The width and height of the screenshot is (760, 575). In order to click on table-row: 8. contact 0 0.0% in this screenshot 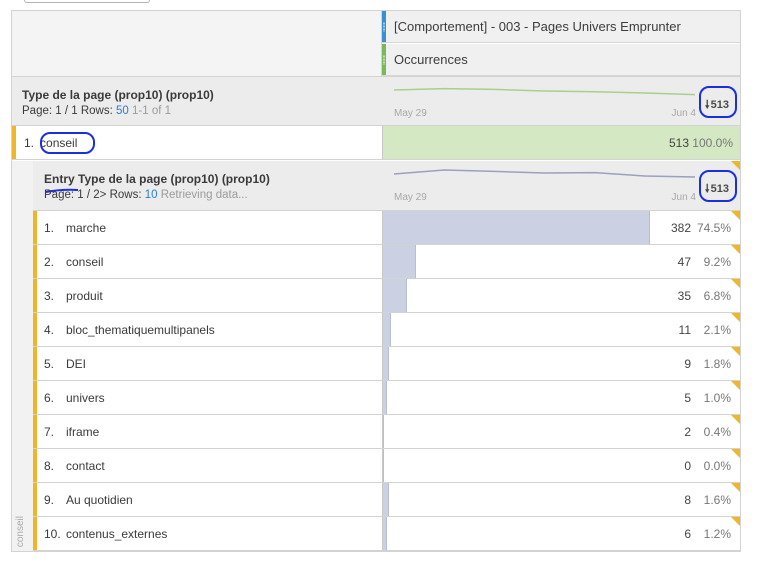, I will do `click(386, 466)`.